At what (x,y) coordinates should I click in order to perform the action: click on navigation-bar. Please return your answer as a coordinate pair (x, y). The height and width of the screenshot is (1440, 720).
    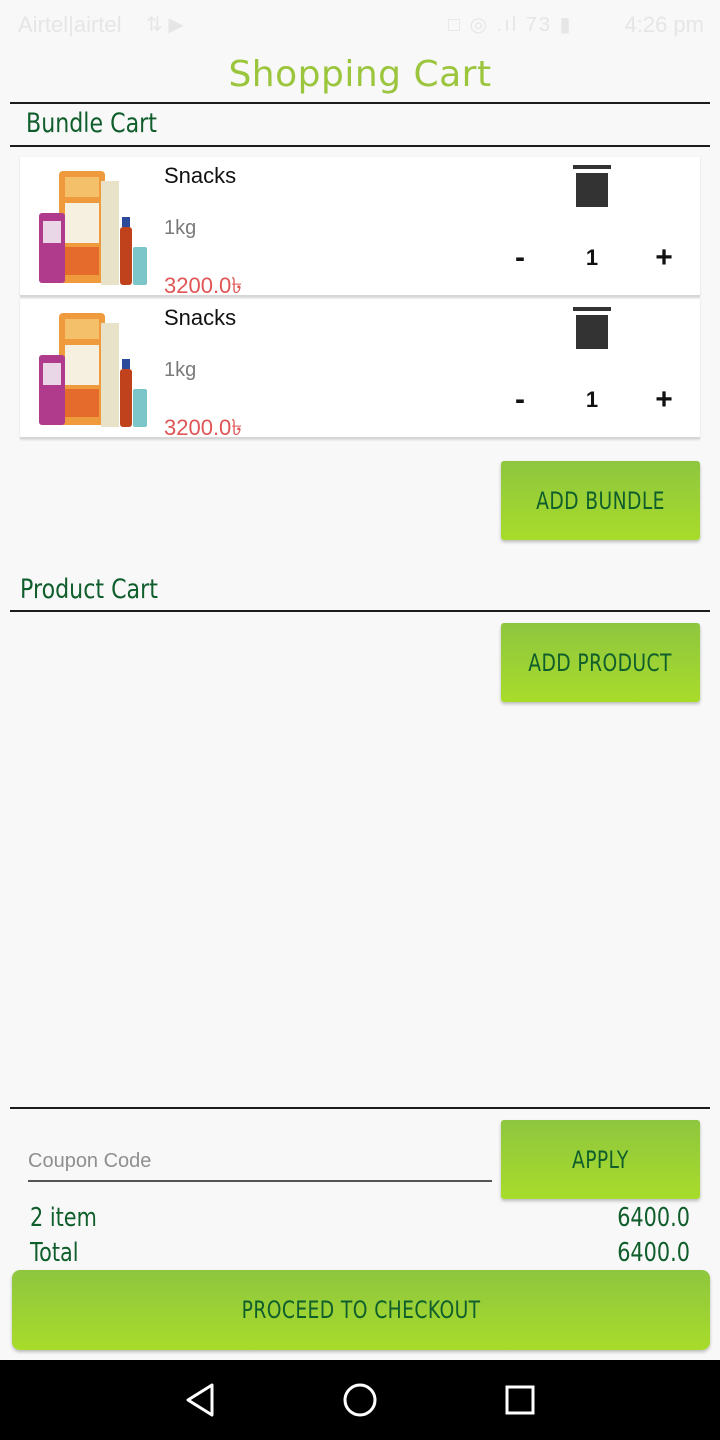
    Looking at the image, I should click on (360, 1400).